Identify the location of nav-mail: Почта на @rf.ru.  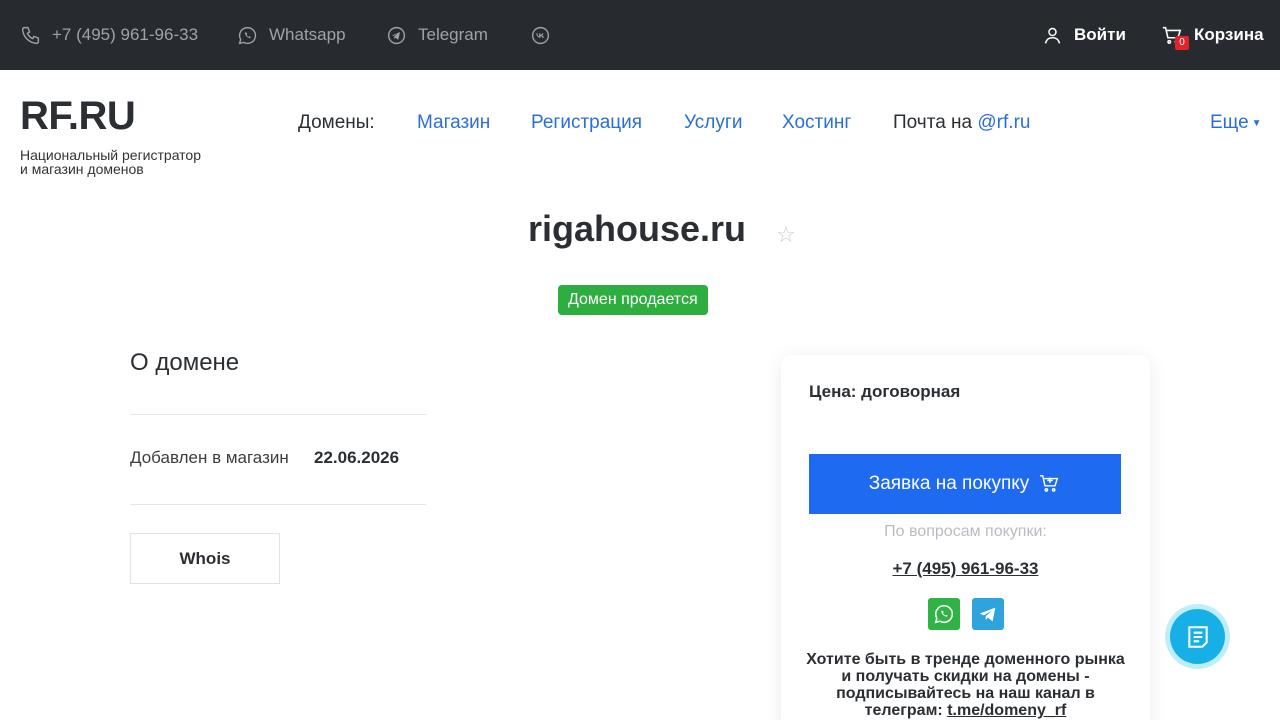
(961, 124).